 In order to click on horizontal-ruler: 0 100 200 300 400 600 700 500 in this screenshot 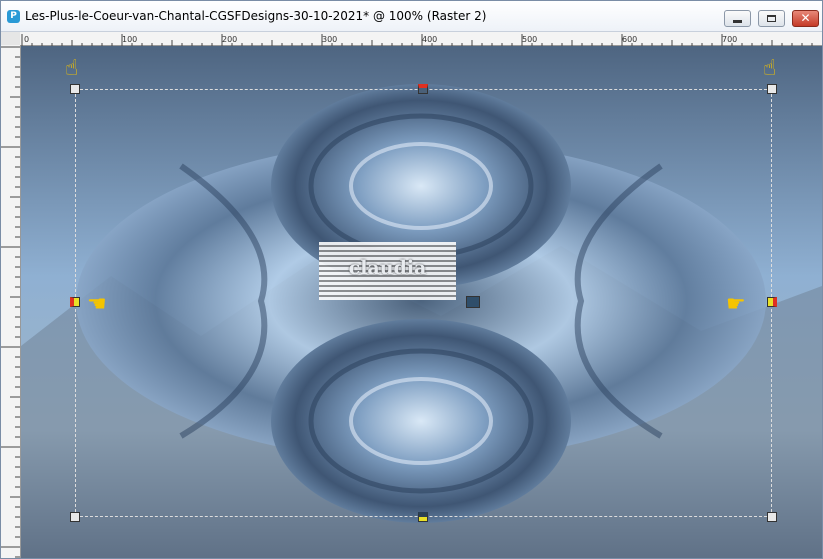, I will do `click(421, 39)`.